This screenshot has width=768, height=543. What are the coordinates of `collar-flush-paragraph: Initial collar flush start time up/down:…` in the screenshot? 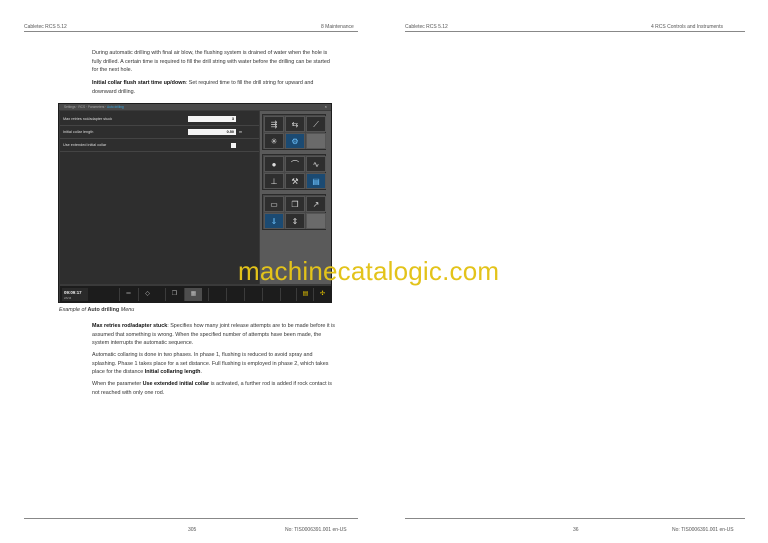 It's located at (213, 87).